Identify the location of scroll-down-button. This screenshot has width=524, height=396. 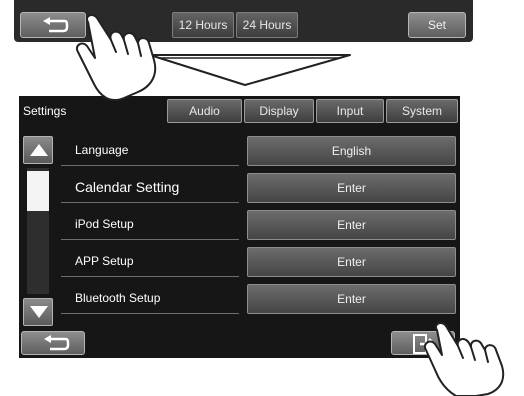
(38, 312).